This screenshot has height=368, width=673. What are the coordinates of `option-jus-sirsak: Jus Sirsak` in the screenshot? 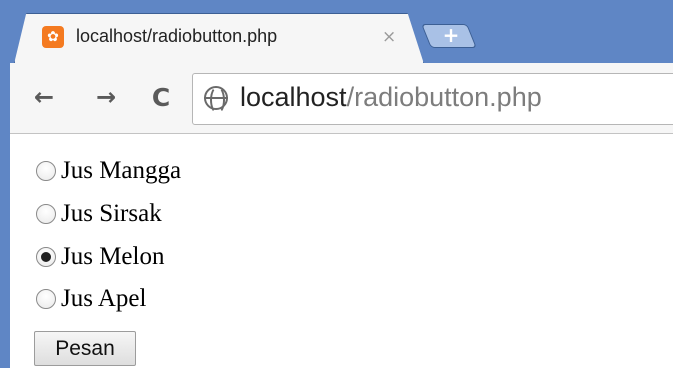 It's located at (99, 214).